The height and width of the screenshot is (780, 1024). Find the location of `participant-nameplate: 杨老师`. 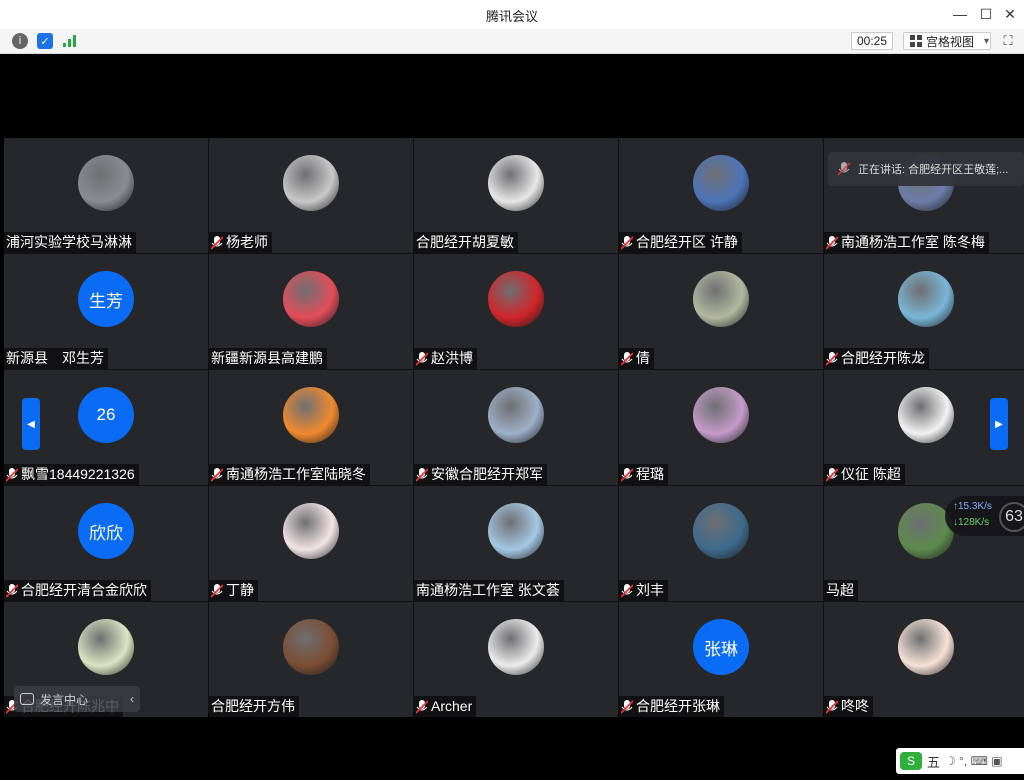

participant-nameplate: 杨老师 is located at coordinates (240, 242).